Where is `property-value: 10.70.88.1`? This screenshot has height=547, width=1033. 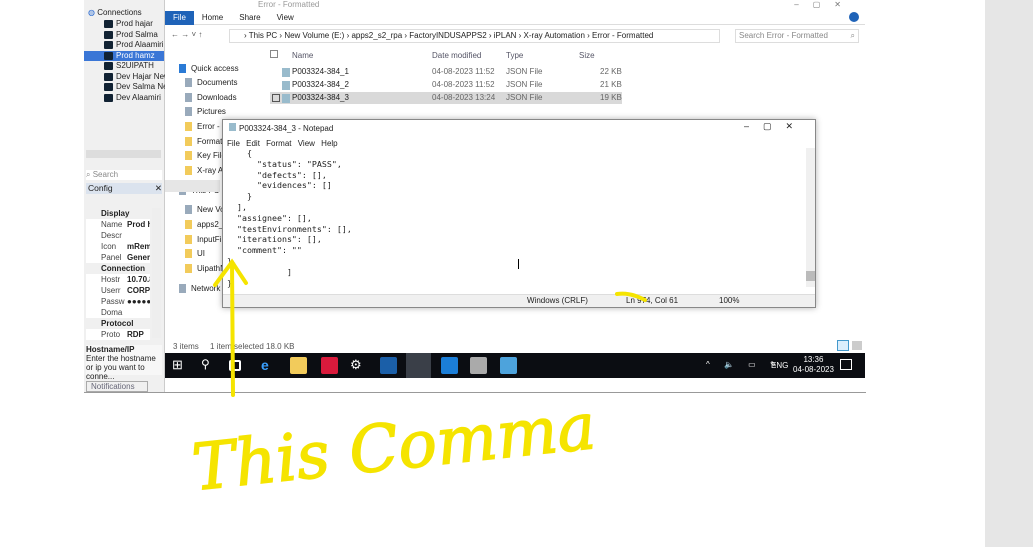
property-value: 10.70.88.1 is located at coordinates (138, 279).